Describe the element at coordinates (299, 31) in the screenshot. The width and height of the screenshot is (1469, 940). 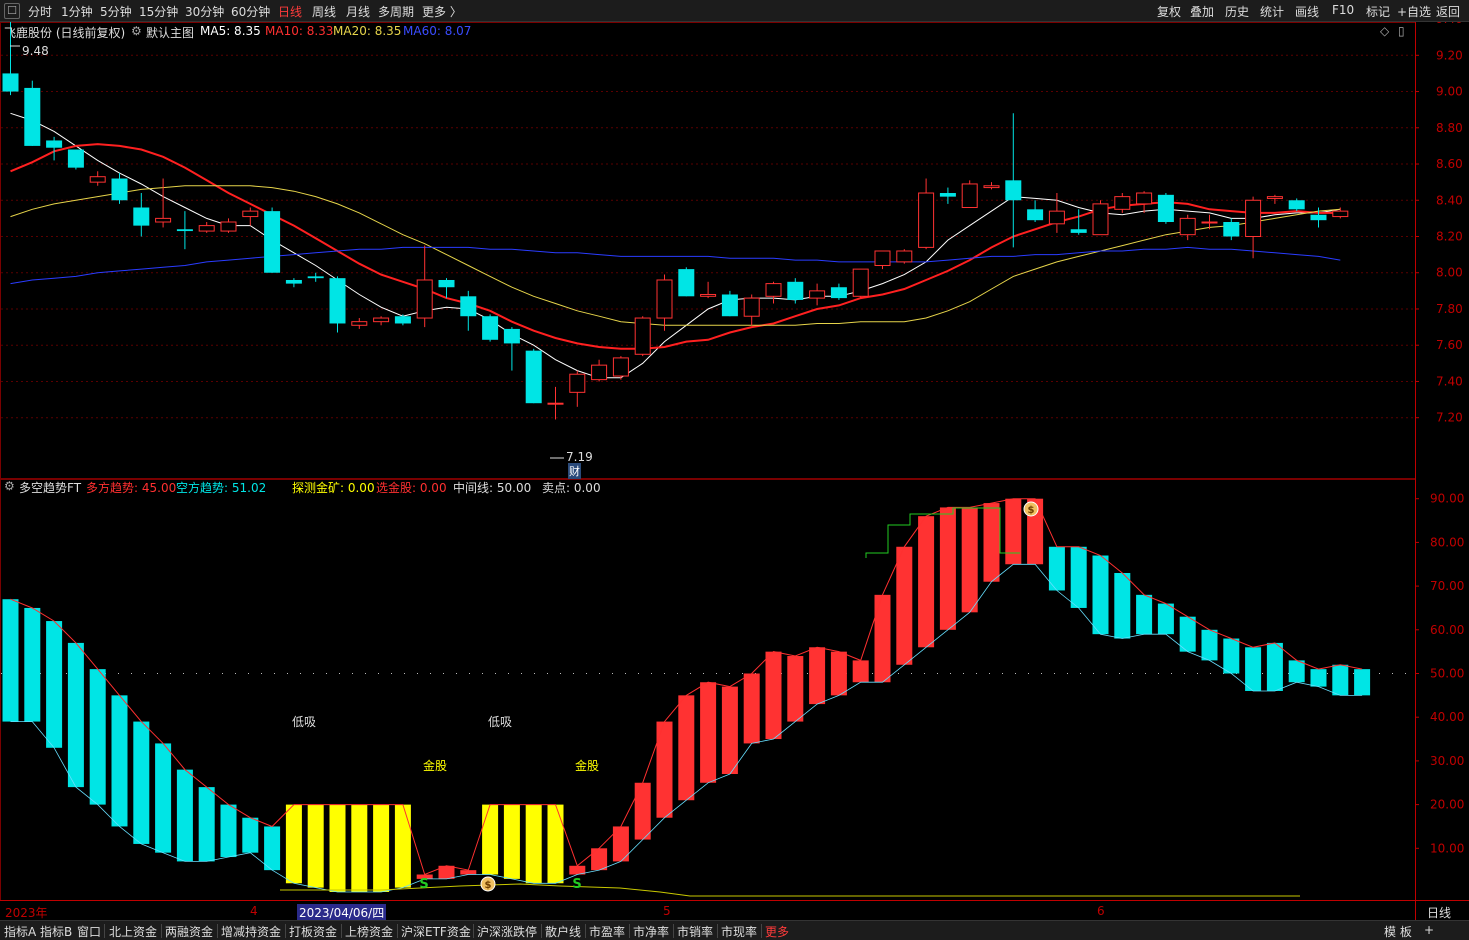
I see `ma10-label: MA10: 8.33` at that location.